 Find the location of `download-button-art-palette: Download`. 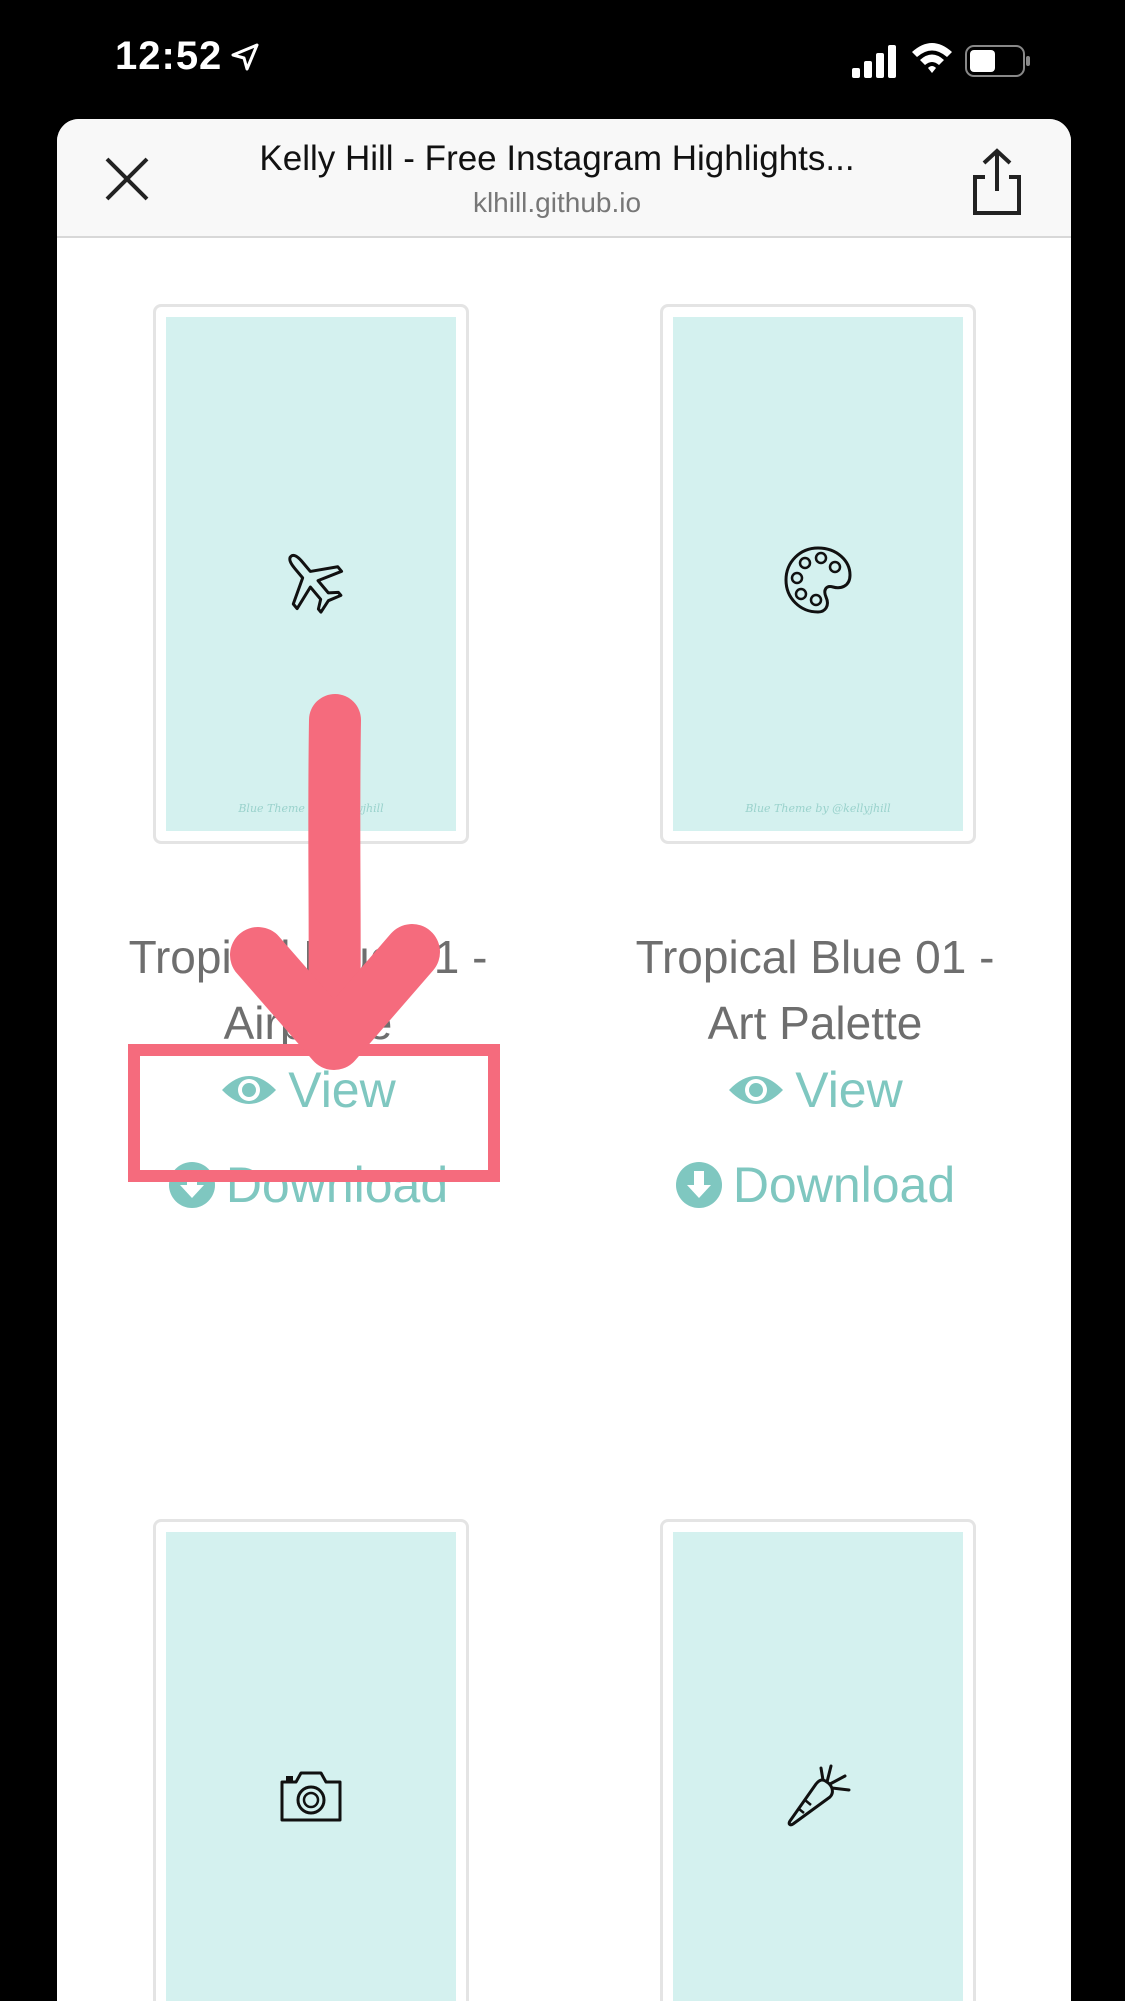

download-button-art-palette: Download is located at coordinates (815, 1185).